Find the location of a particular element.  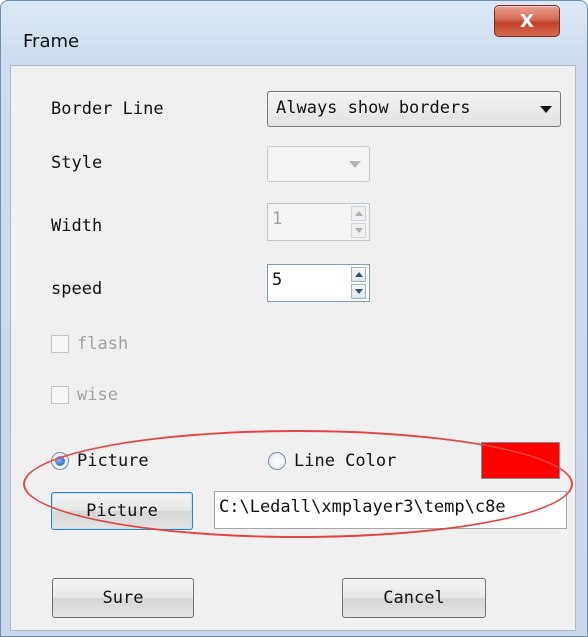

picture-path-value: C:\Ledall\xmplayer3\temp\c8e is located at coordinates (362, 507).